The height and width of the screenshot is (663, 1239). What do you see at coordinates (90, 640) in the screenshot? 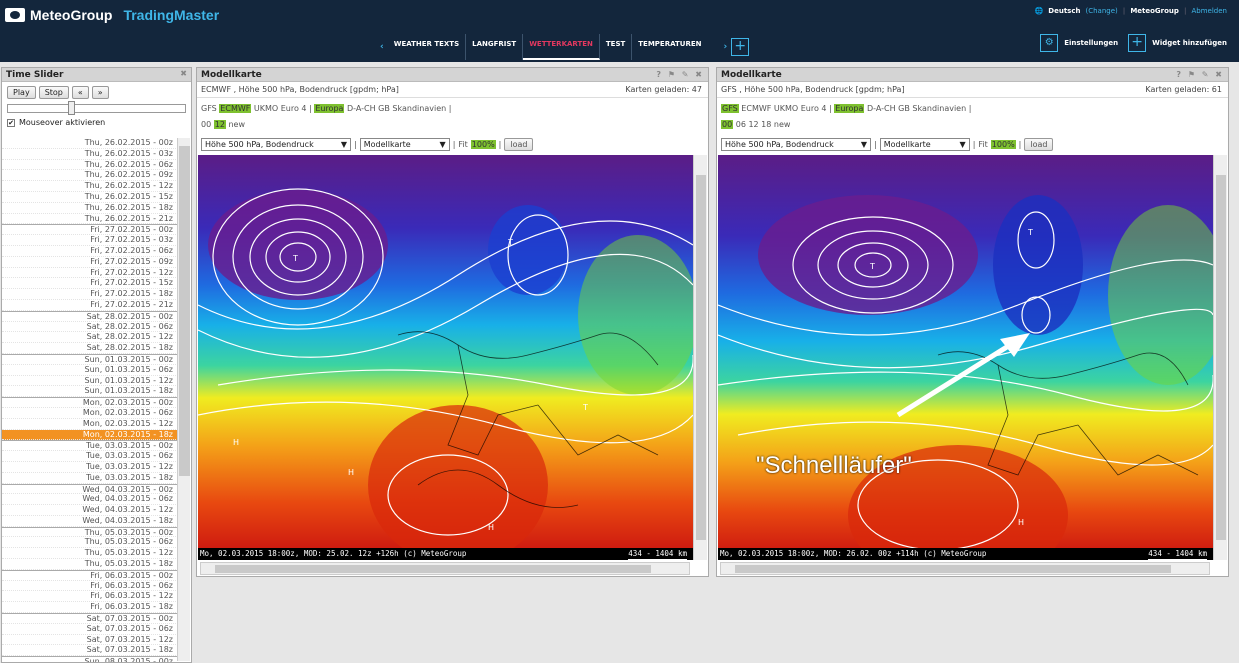
I see `time-list-item: Sat, 07.03.2015 - 12z` at bounding box center [90, 640].